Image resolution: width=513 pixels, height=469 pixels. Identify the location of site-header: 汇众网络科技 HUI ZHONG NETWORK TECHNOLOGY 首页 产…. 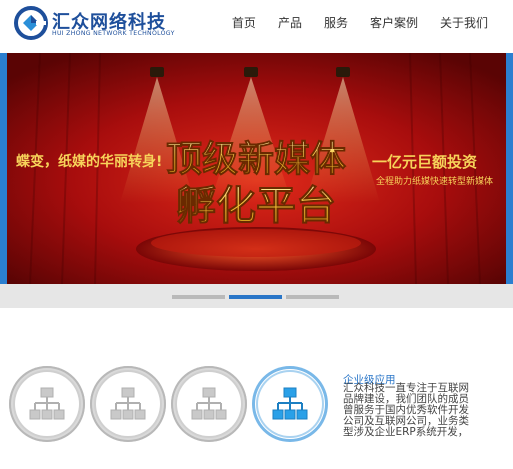
(256, 24).